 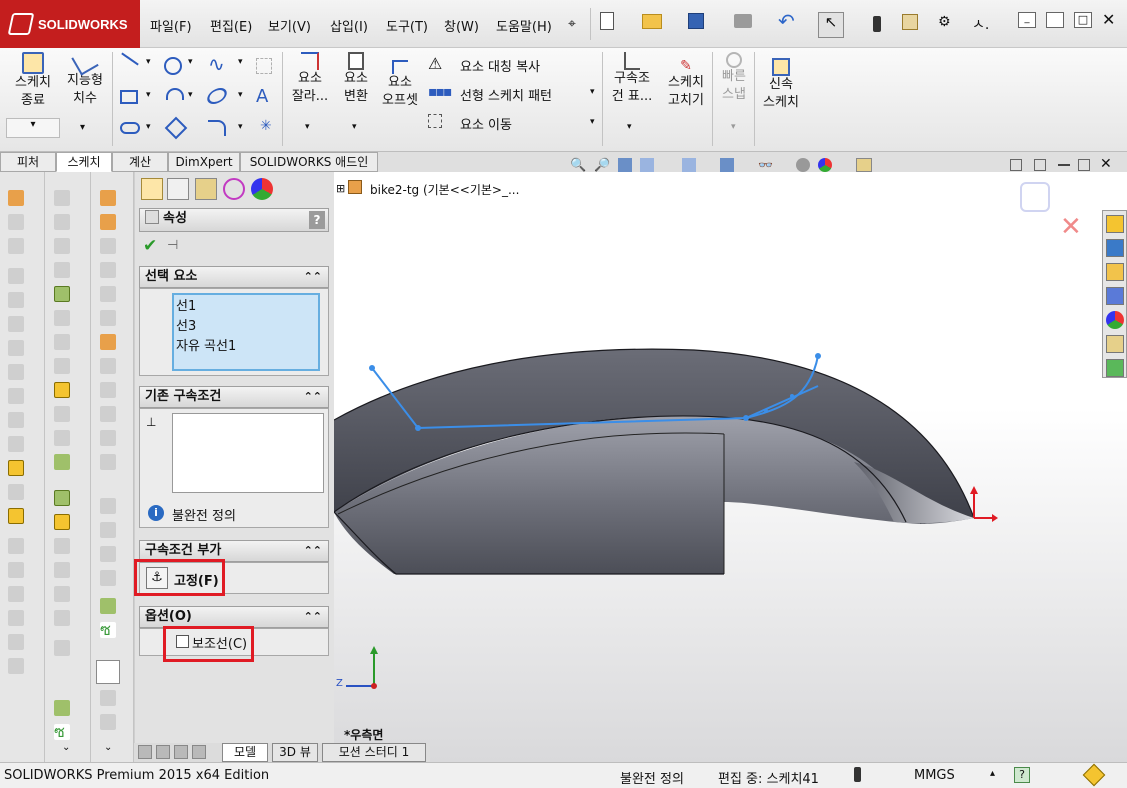 I want to click on offset-entities-button: 요소 오프셋, so click(x=400, y=85).